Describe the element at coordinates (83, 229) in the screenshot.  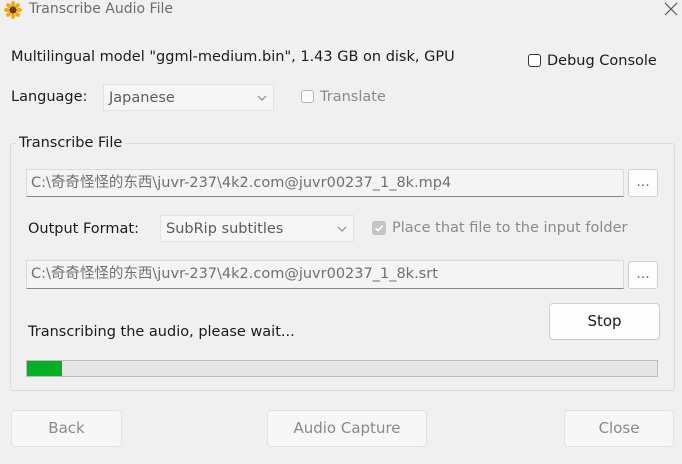
I see `output-format-label: Output Format:` at that location.